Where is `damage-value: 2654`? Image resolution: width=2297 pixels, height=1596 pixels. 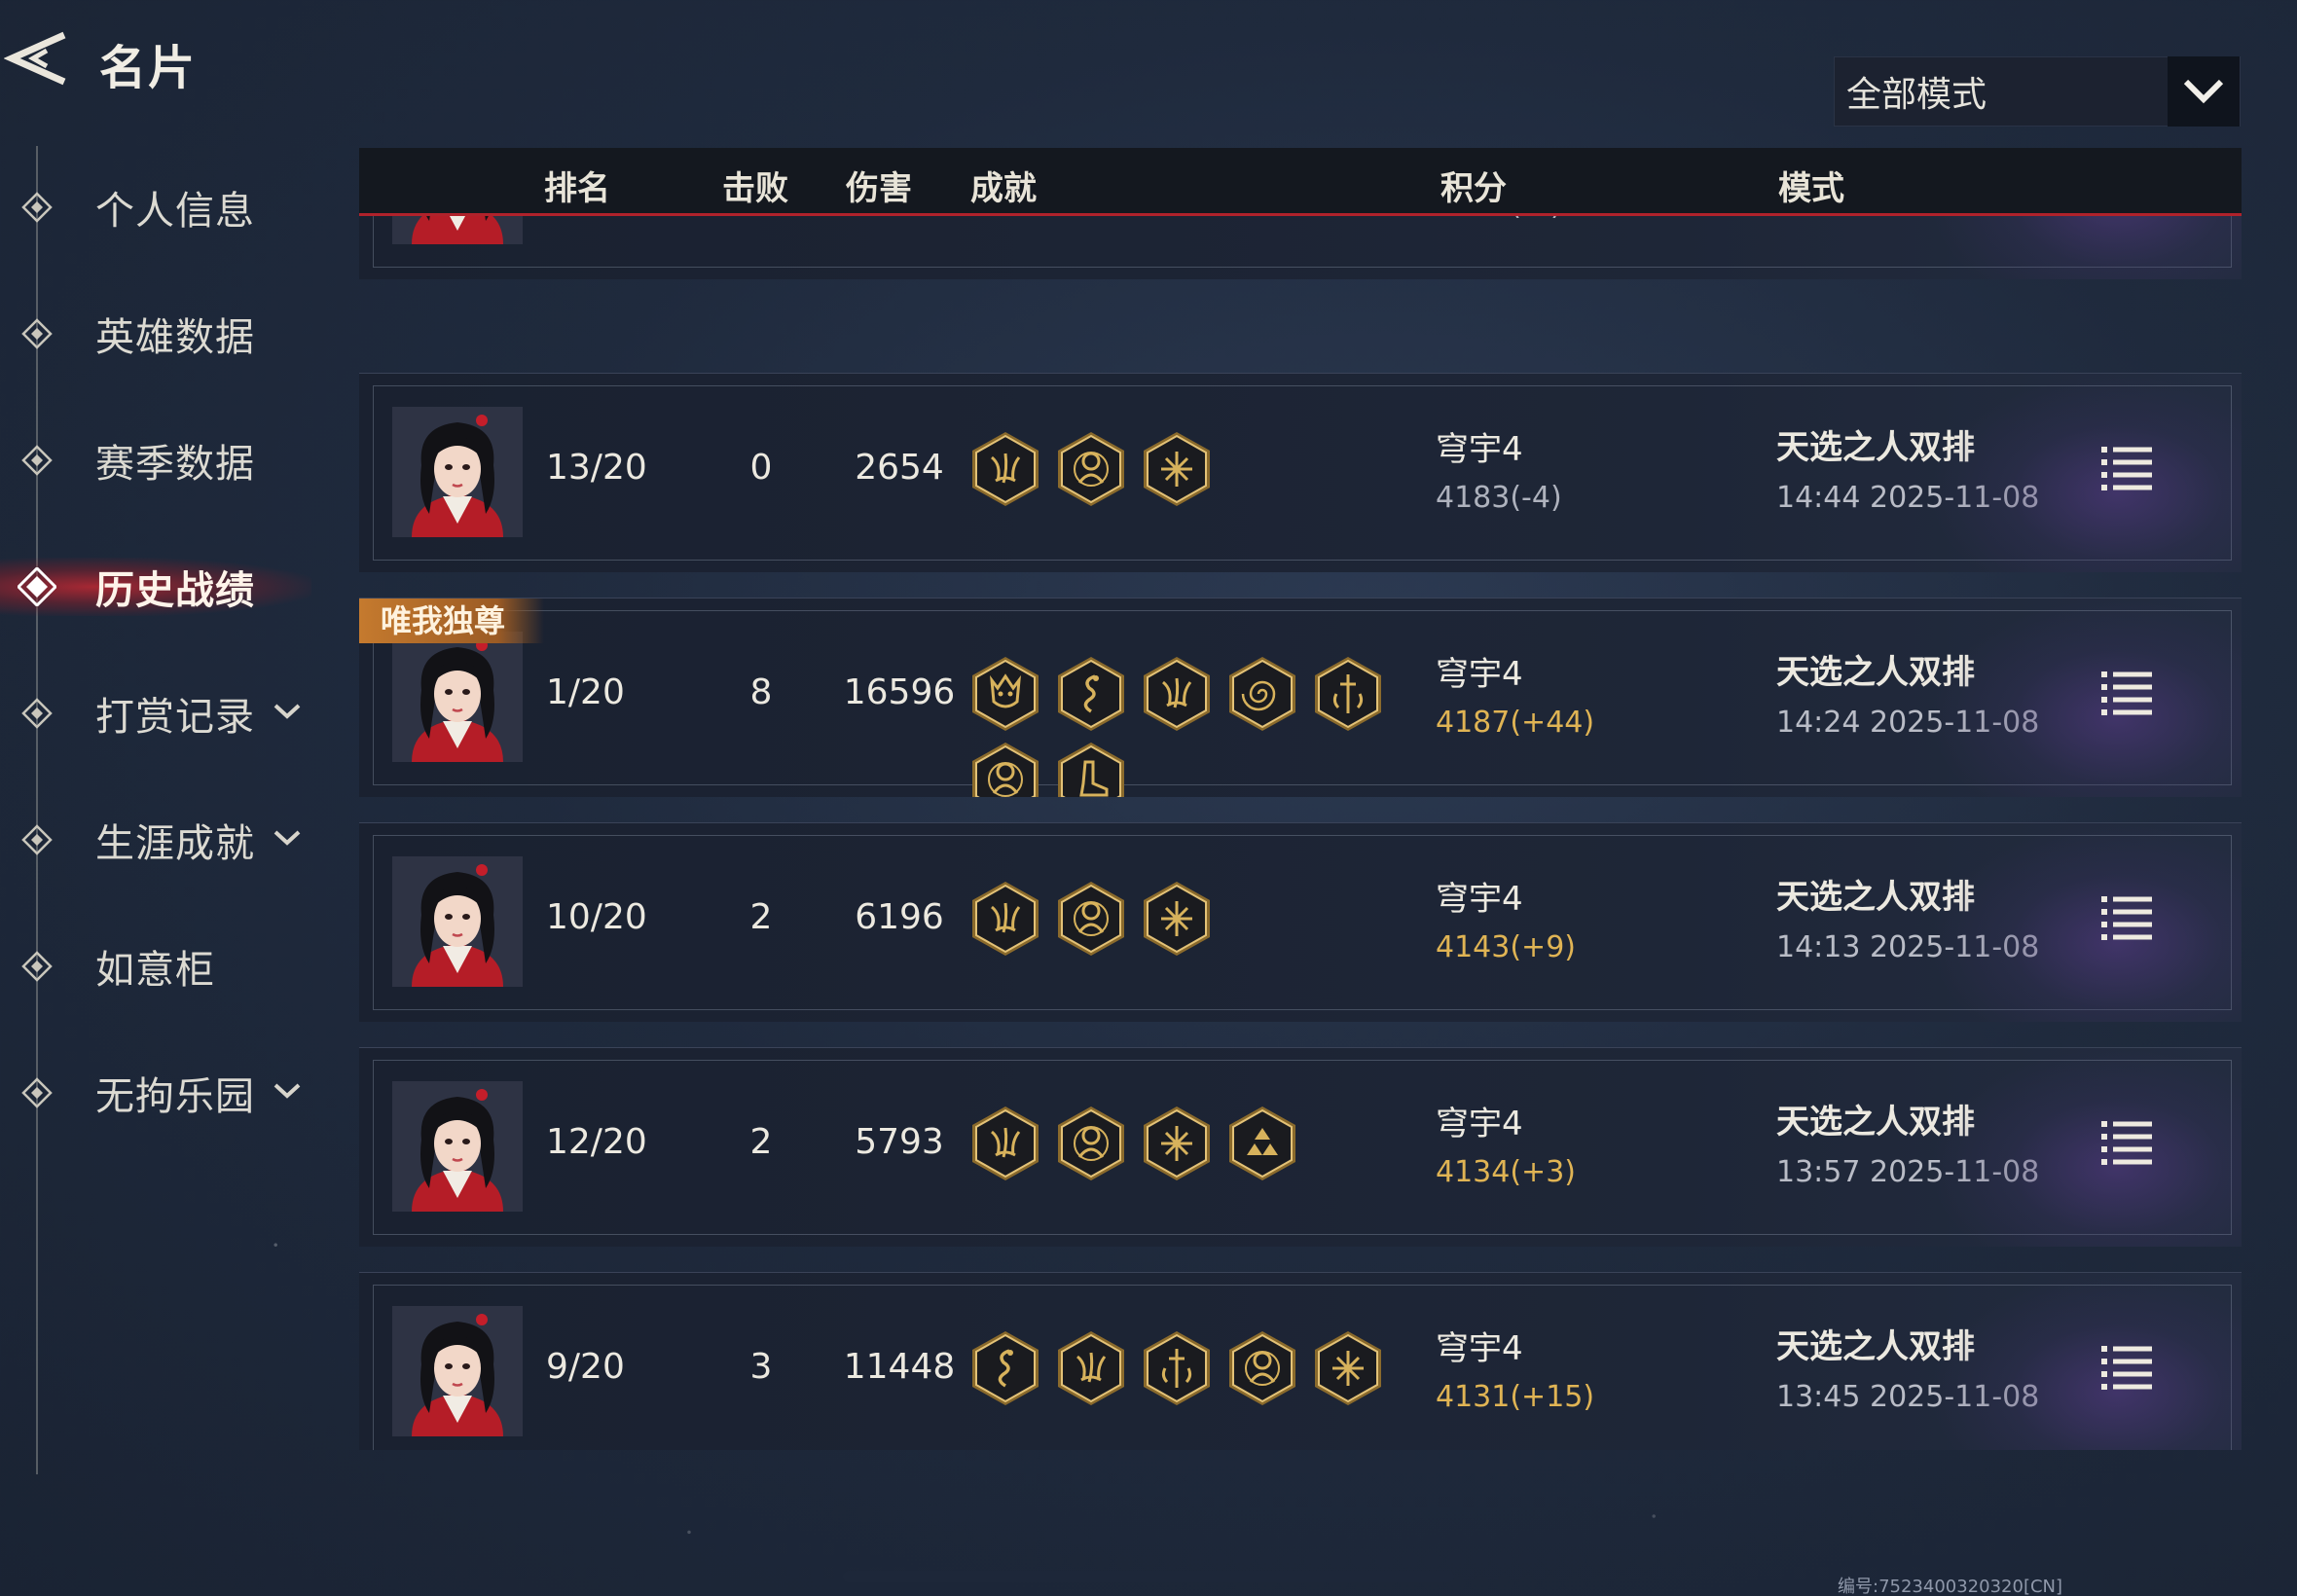 damage-value: 2654 is located at coordinates (899, 468).